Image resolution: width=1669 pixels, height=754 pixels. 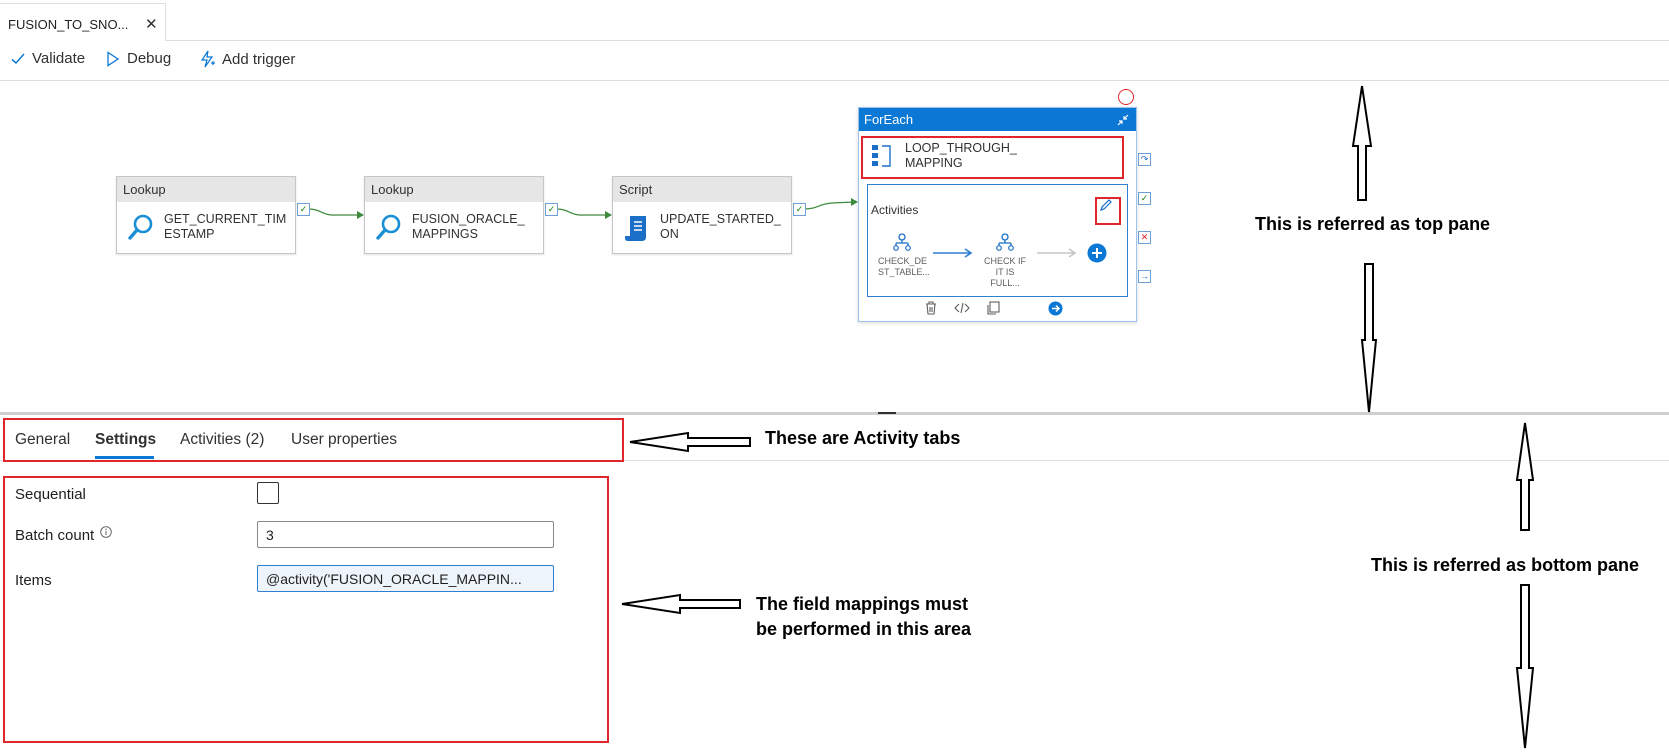 I want to click on field-mappings-line1: The field mappings must, so click(x=862, y=604).